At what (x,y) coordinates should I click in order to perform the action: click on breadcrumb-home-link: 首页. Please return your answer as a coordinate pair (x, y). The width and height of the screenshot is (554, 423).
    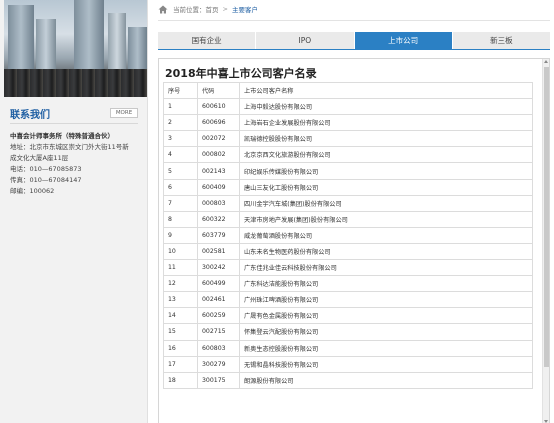
    Looking at the image, I should click on (212, 9).